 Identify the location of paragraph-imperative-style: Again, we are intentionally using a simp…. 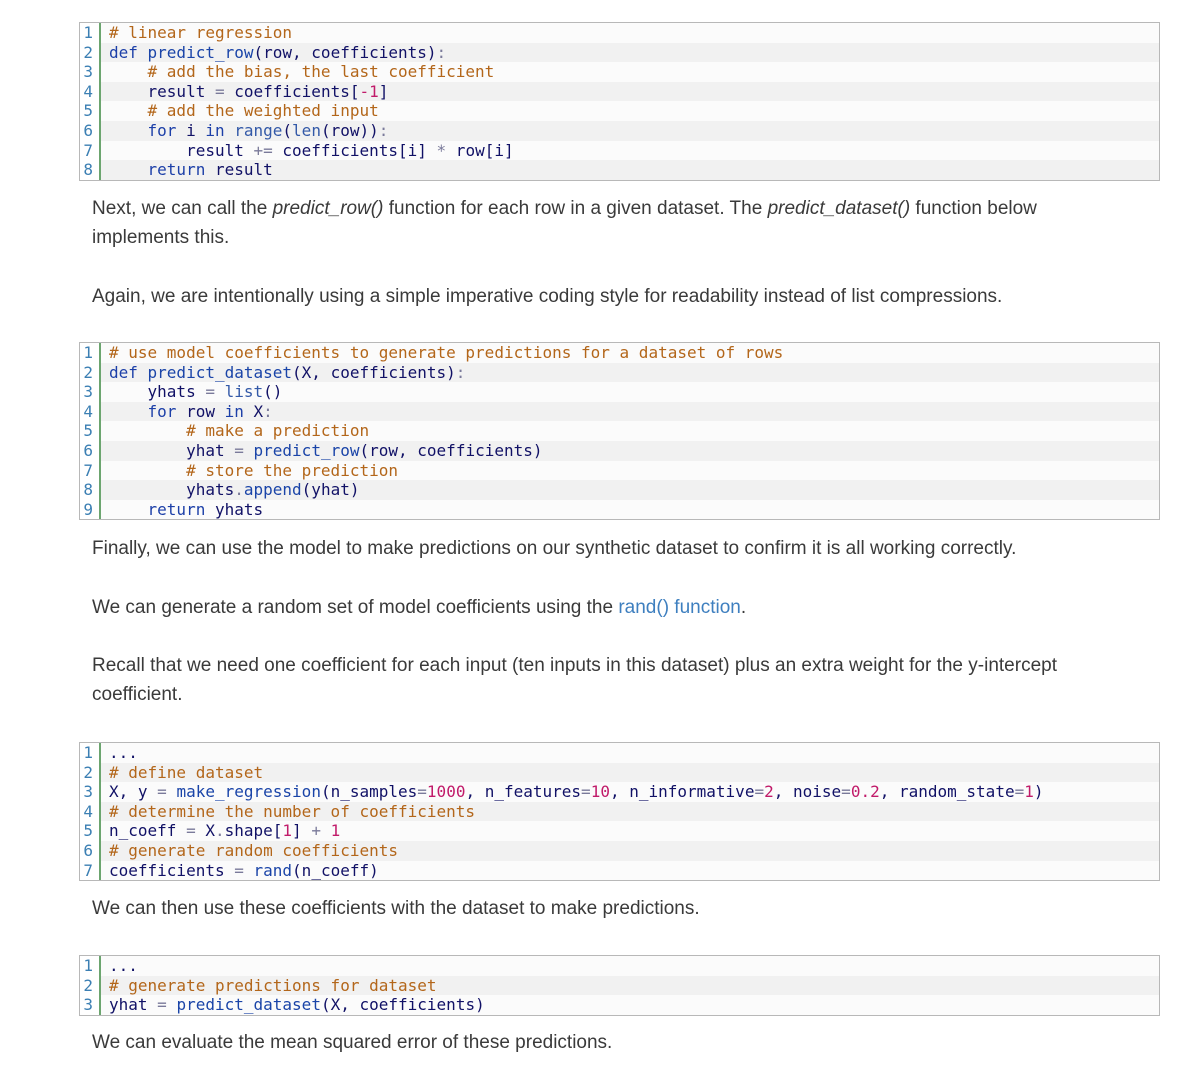
(547, 296).